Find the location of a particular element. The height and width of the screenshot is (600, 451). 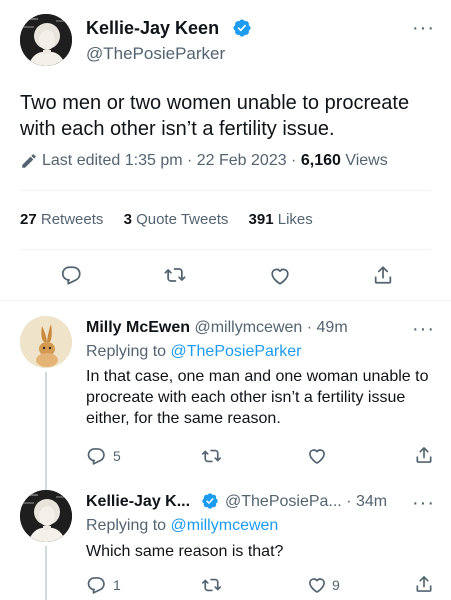

views-label: Views is located at coordinates (366, 160).